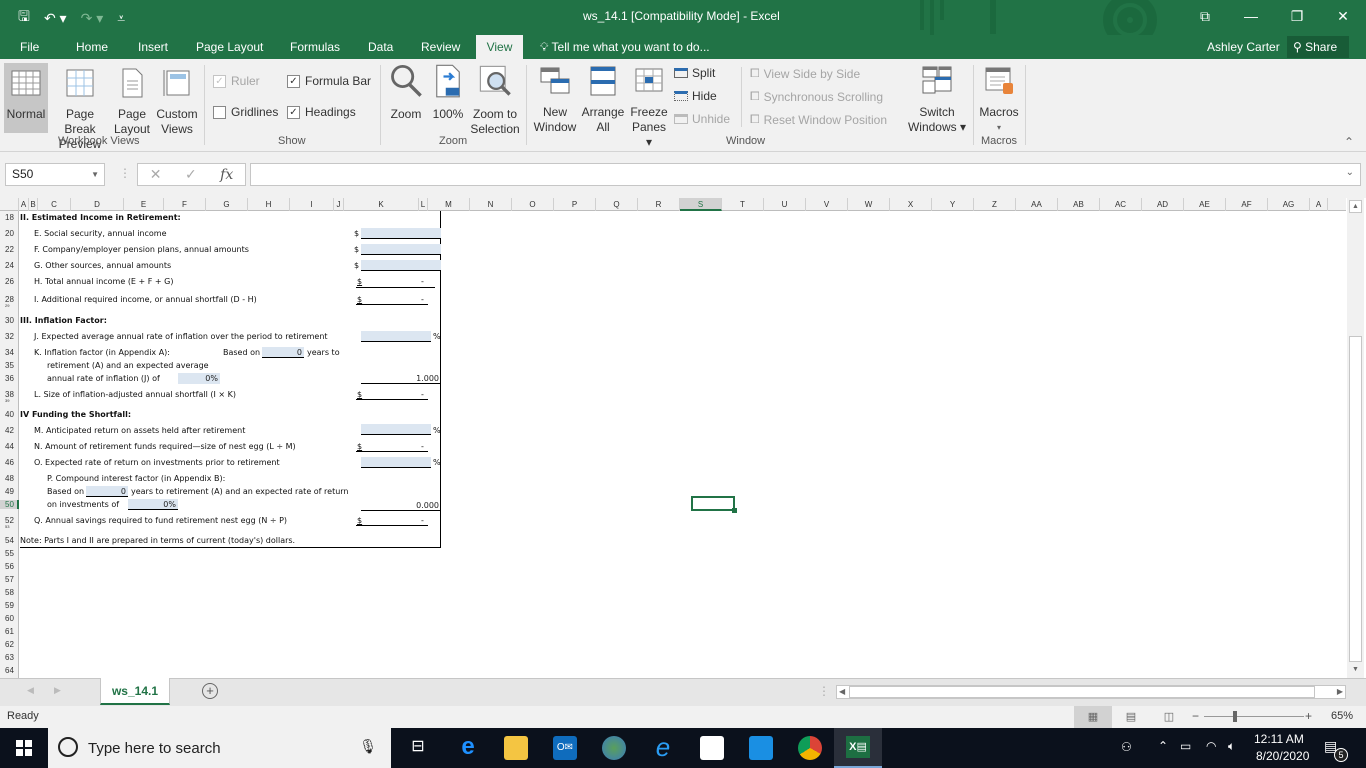  What do you see at coordinates (516, 748) in the screenshot?
I see `file-explorer-icon` at bounding box center [516, 748].